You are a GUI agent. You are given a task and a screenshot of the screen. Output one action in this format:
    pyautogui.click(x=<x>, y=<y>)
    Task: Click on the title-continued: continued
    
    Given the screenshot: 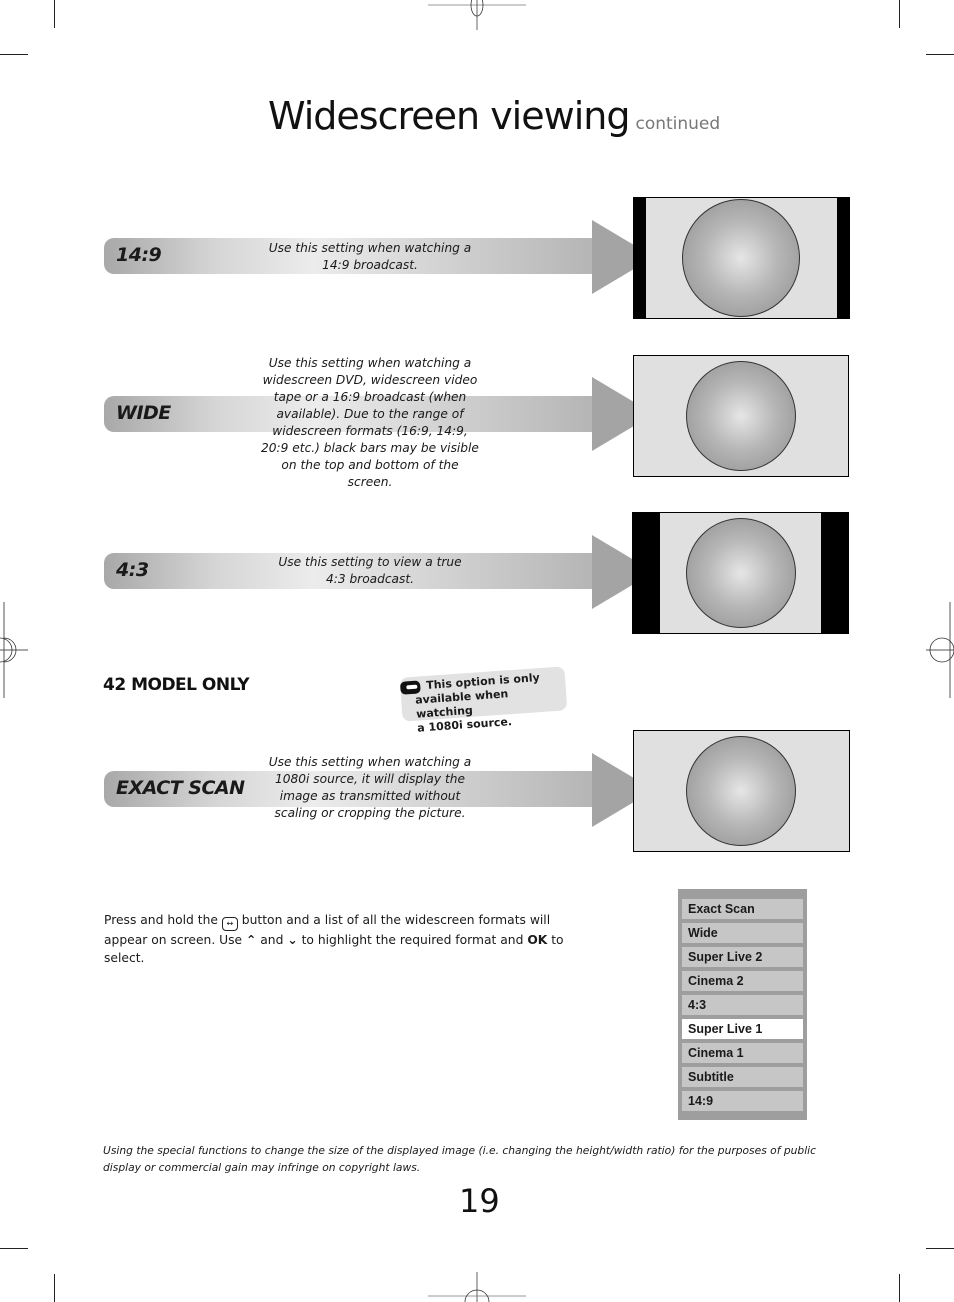 What is the action you would take?
    pyautogui.click(x=678, y=124)
    